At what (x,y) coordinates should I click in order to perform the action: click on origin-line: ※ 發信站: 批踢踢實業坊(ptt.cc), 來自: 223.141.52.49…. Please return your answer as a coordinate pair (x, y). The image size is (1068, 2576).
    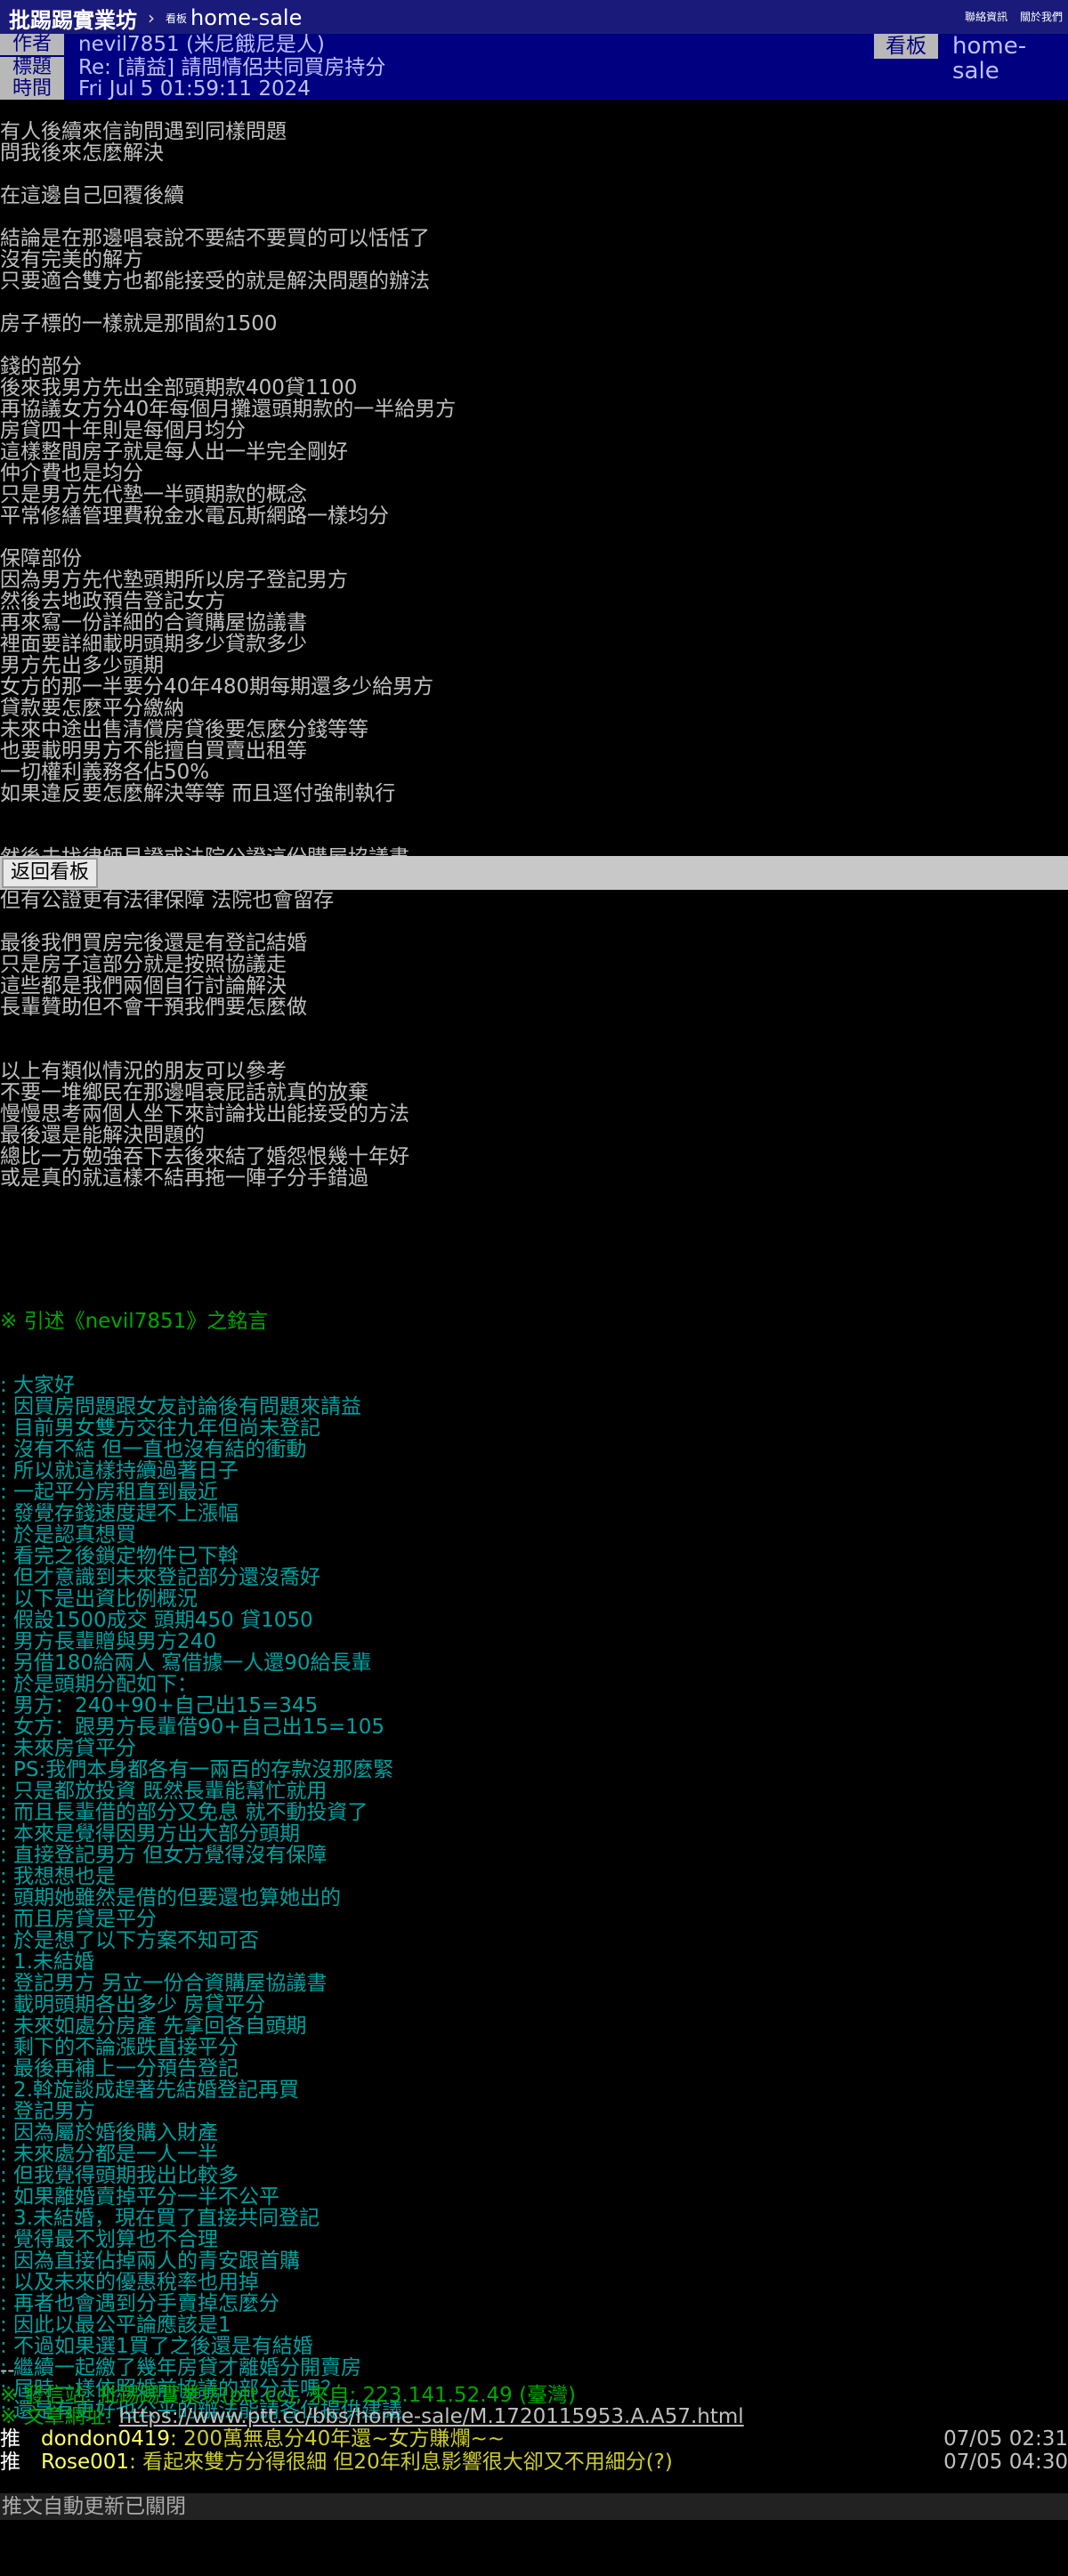
    Looking at the image, I should click on (289, 2395).